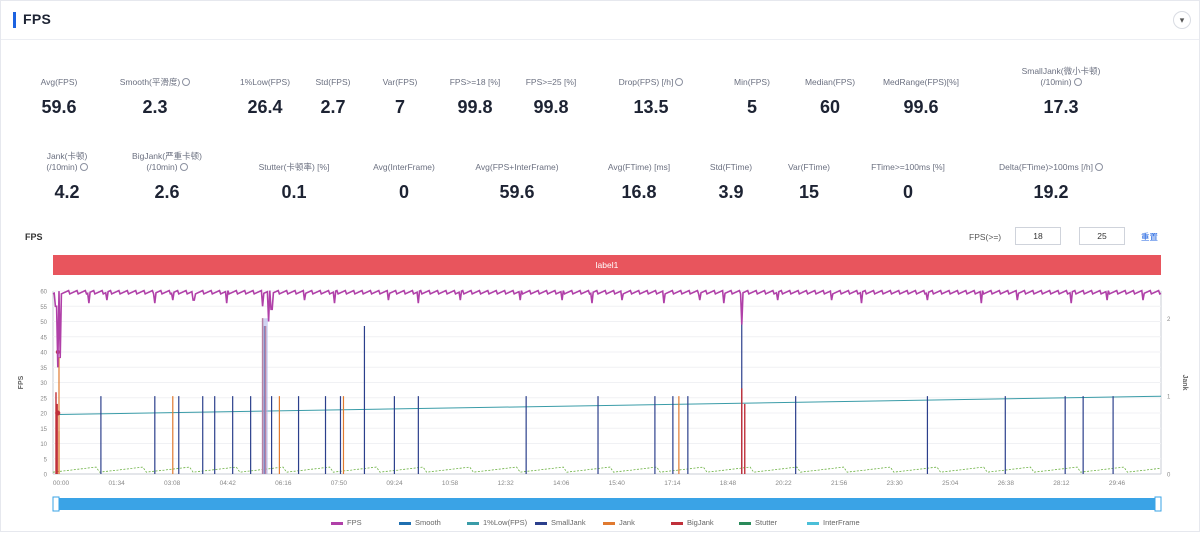 The width and height of the screenshot is (1200, 533). What do you see at coordinates (346, 522) in the screenshot?
I see `legend-item: FPS` at bounding box center [346, 522].